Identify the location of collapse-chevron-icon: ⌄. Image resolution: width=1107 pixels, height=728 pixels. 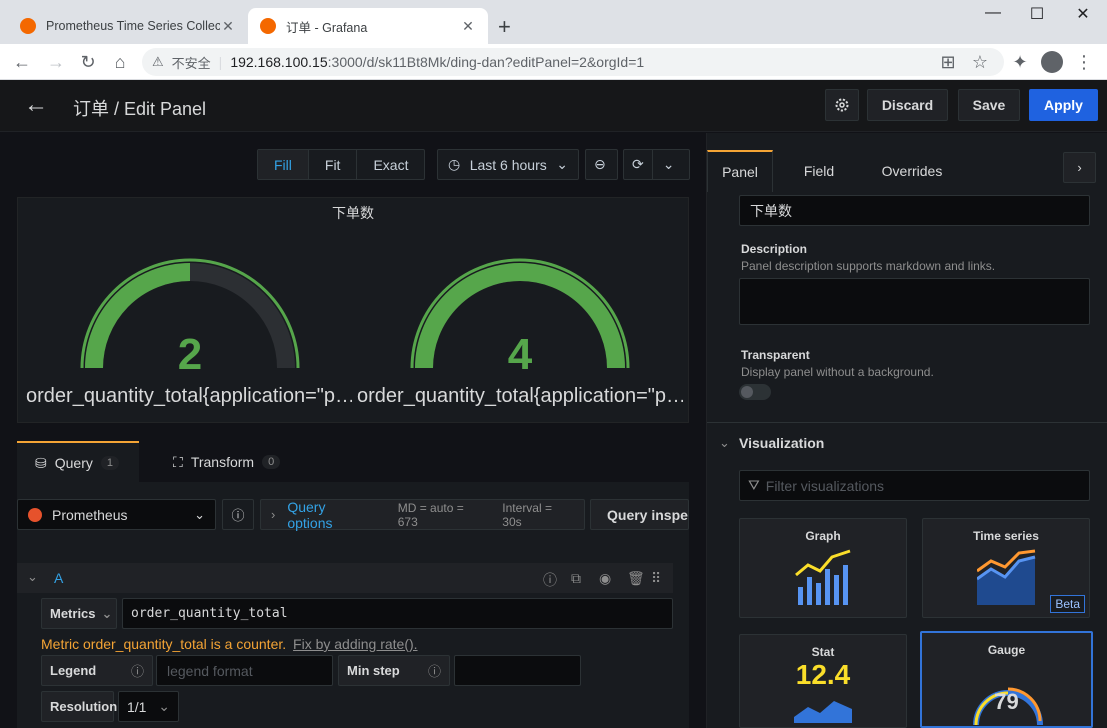
(32, 577).